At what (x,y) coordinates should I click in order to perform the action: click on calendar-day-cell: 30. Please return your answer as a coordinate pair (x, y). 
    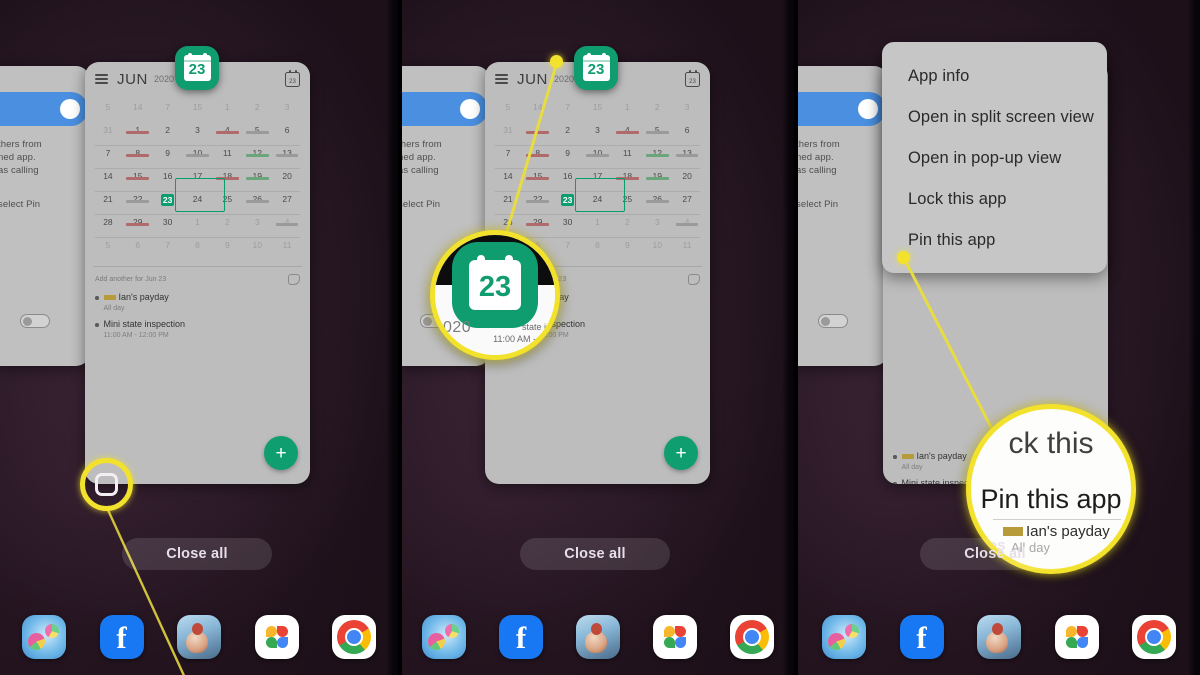
    Looking at the image, I should click on (168, 221).